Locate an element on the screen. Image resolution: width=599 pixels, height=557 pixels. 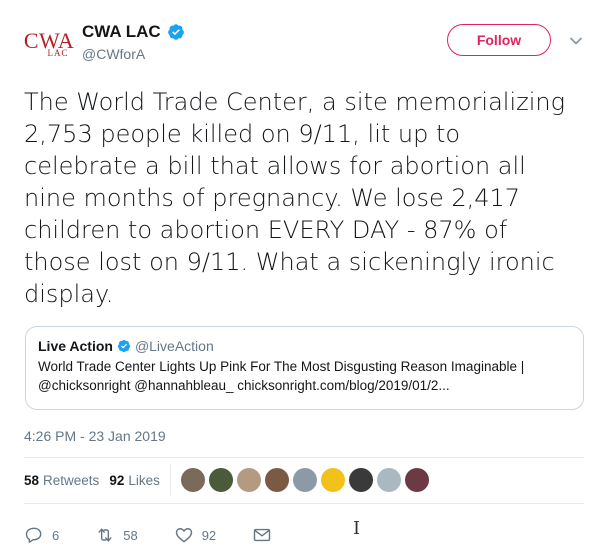
likes-label: Likes is located at coordinates (144, 480).